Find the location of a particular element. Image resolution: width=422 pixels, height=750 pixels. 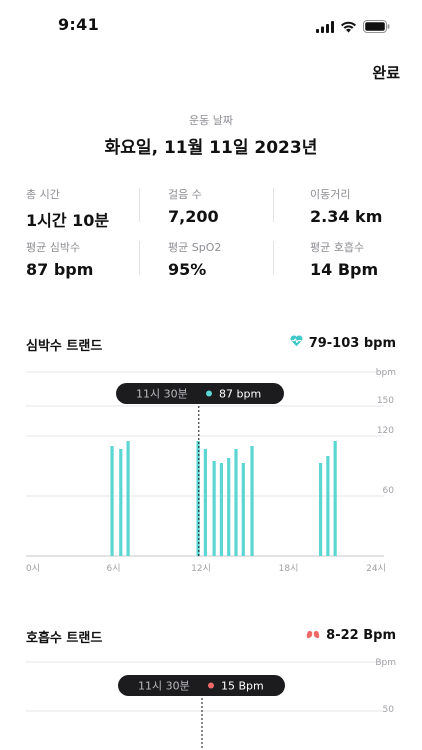

stat-label: 총 시간 is located at coordinates (43, 194).